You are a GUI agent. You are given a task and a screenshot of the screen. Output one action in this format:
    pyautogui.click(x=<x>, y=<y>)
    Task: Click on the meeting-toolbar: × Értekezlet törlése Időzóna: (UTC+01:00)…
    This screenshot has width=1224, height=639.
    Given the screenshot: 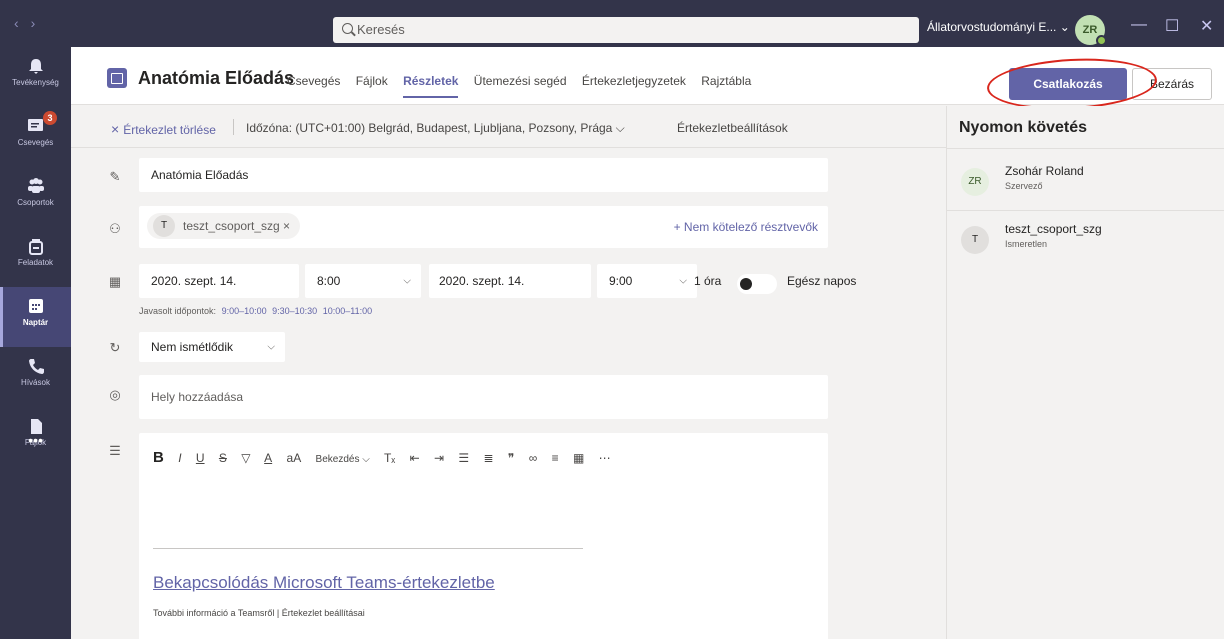 What is the action you would take?
    pyautogui.click(x=508, y=127)
    